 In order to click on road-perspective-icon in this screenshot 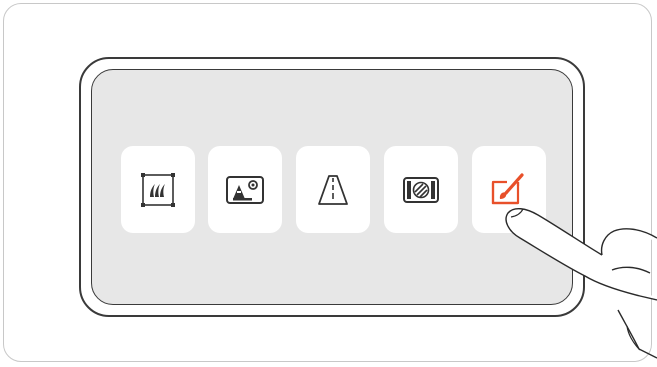, I will do `click(333, 189)`.